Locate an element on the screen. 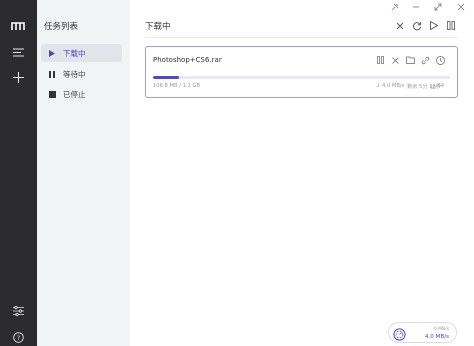 The height and width of the screenshot is (346, 474). progress-fill is located at coordinates (166, 77).